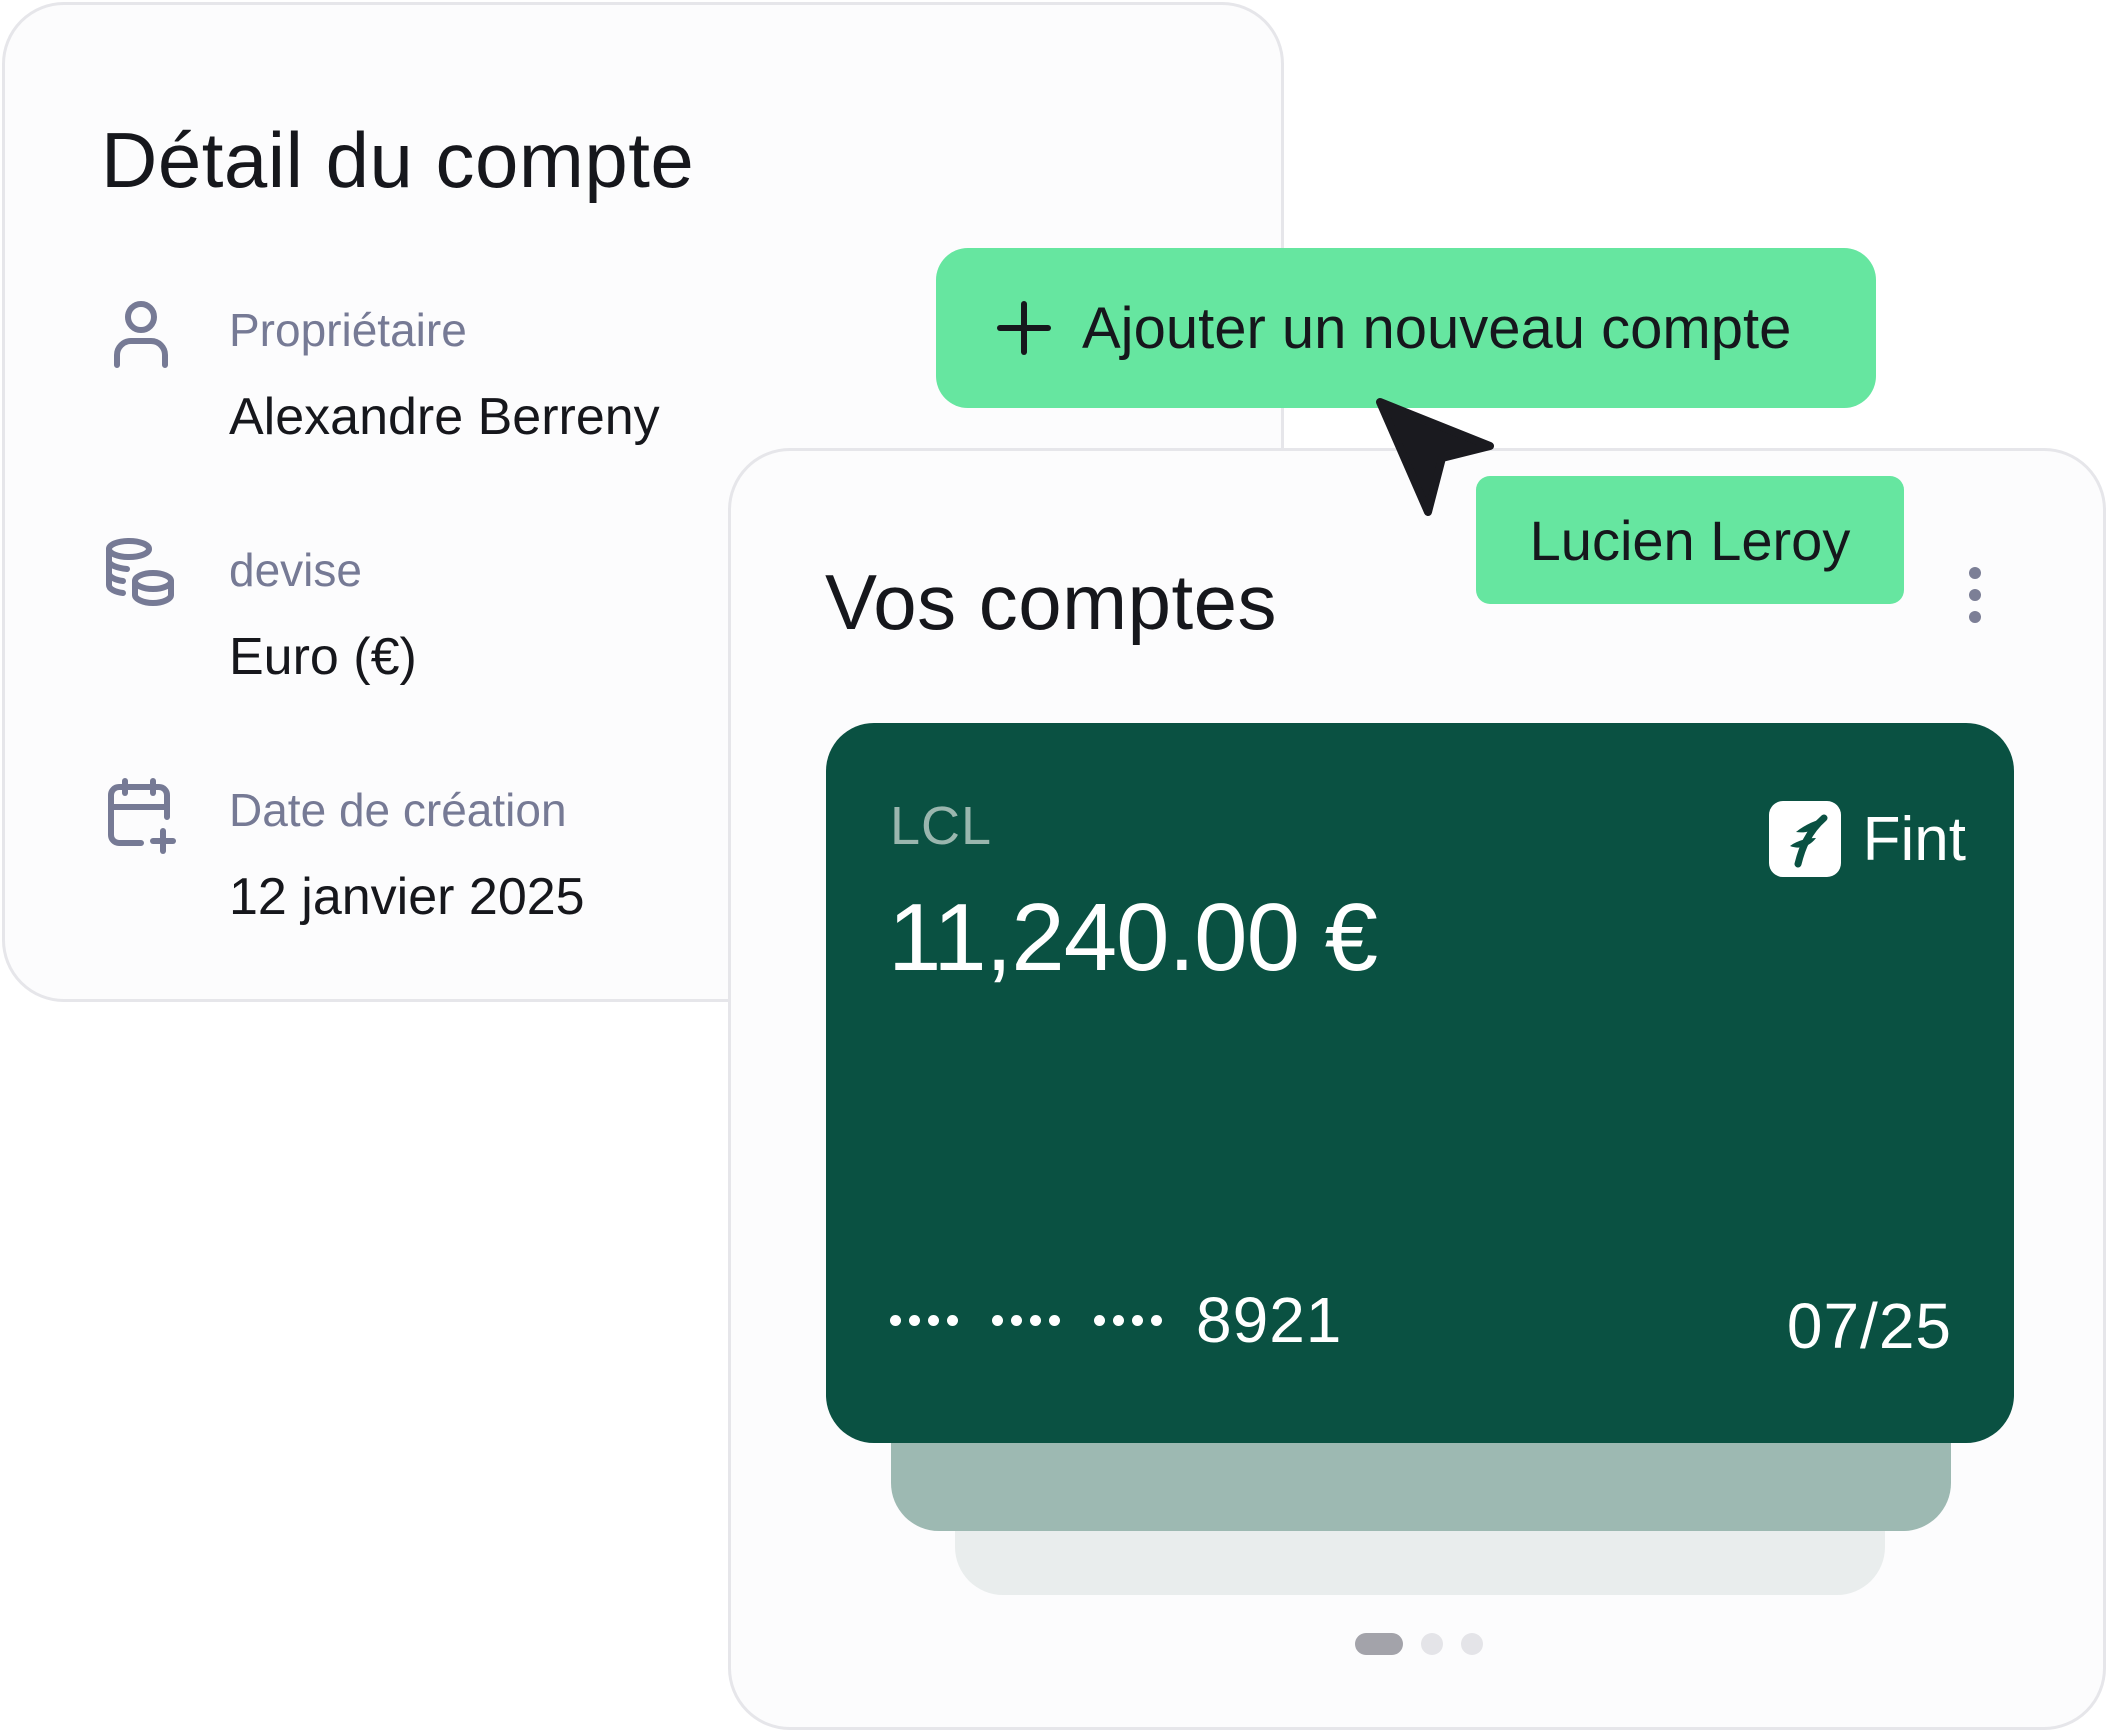 The width and height of the screenshot is (2108, 1732). Describe the element at coordinates (141, 815) in the screenshot. I see `calendar-plus-icon` at that location.